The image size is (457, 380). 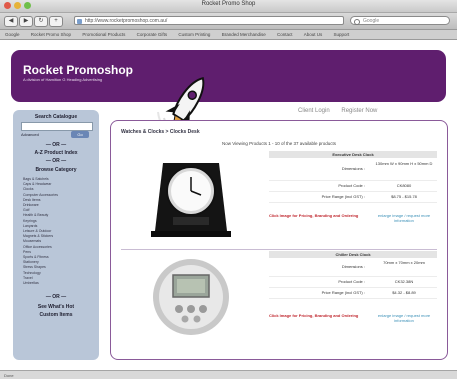 I want to click on spec-row-code: Product Code : CK32.38N, so click(x=353, y=282).